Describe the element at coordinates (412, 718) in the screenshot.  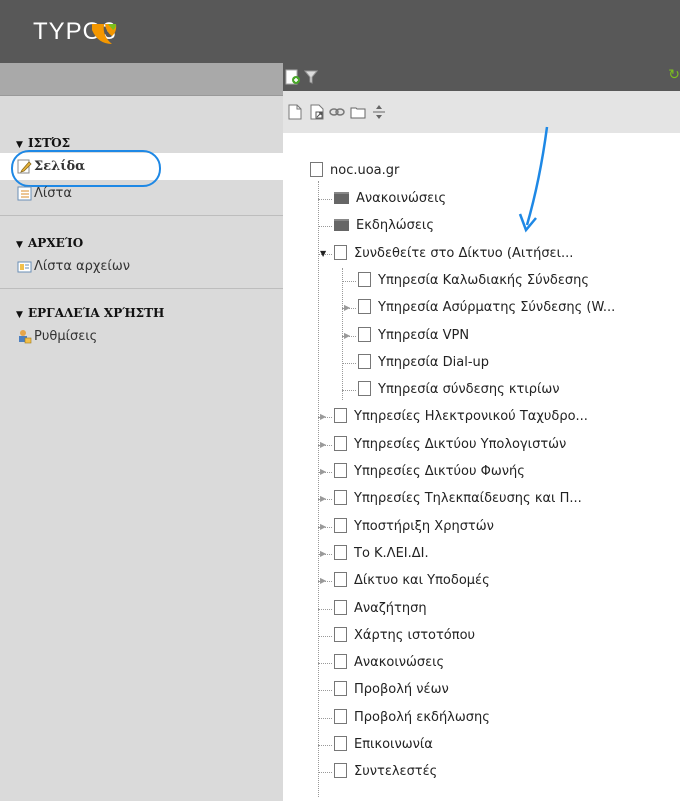
I see `tree-node: Προβολή εκδήλωσης` at that location.